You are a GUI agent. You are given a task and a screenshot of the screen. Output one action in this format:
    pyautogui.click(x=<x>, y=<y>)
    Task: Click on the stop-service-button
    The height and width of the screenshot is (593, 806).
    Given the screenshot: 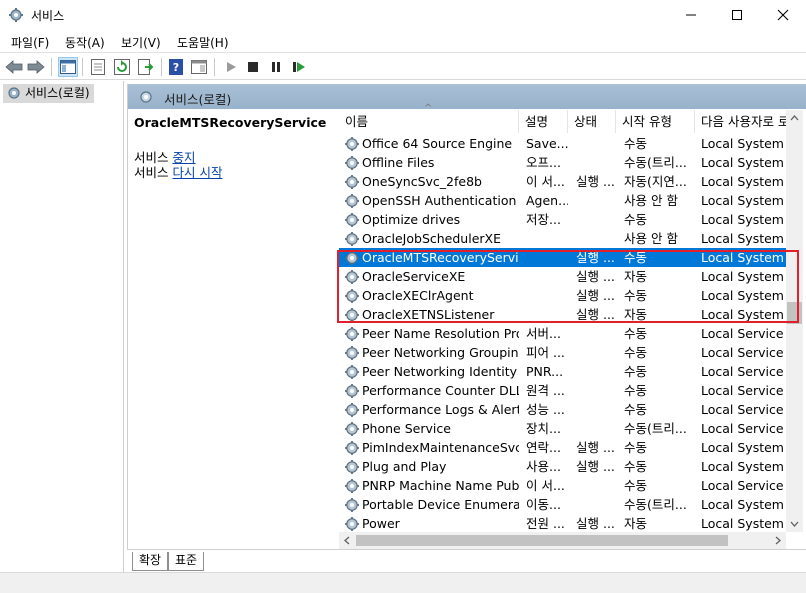 What is the action you would take?
    pyautogui.click(x=253, y=67)
    